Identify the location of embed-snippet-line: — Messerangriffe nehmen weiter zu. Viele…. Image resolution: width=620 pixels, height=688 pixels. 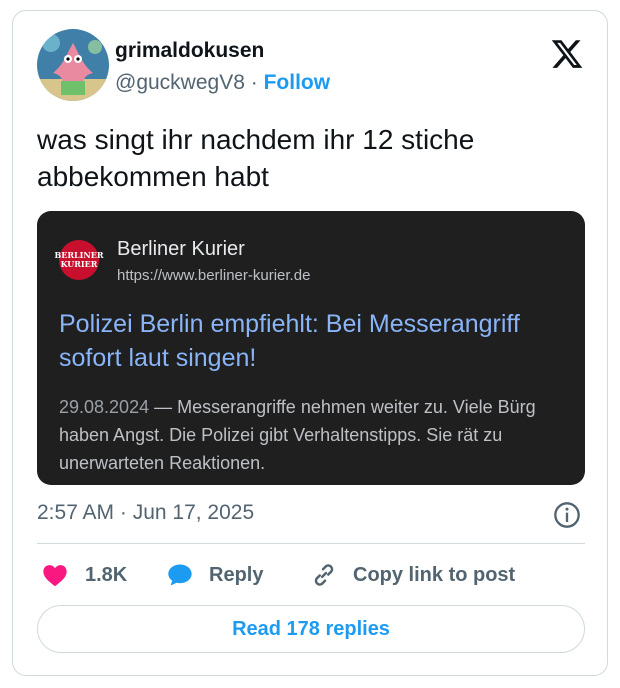
(342, 407).